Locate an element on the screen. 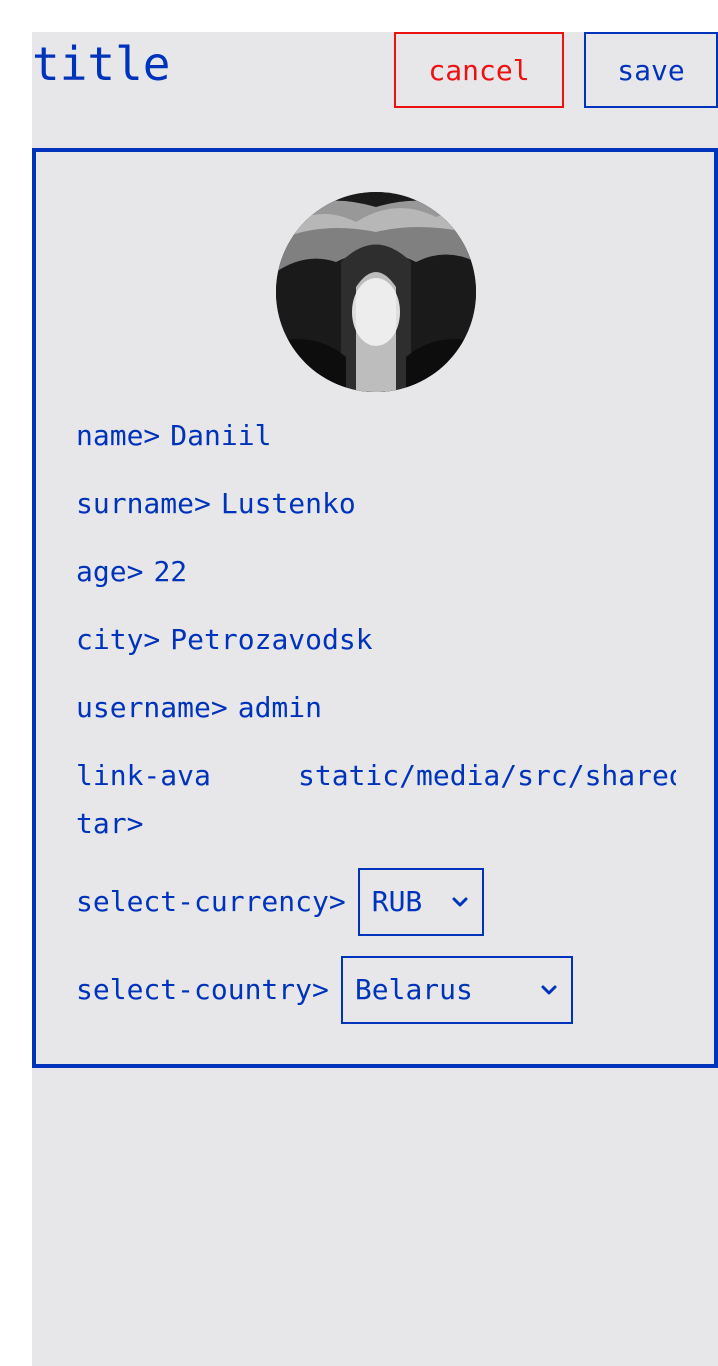 The image size is (718, 1366). country-select: Belarus is located at coordinates (456, 990).